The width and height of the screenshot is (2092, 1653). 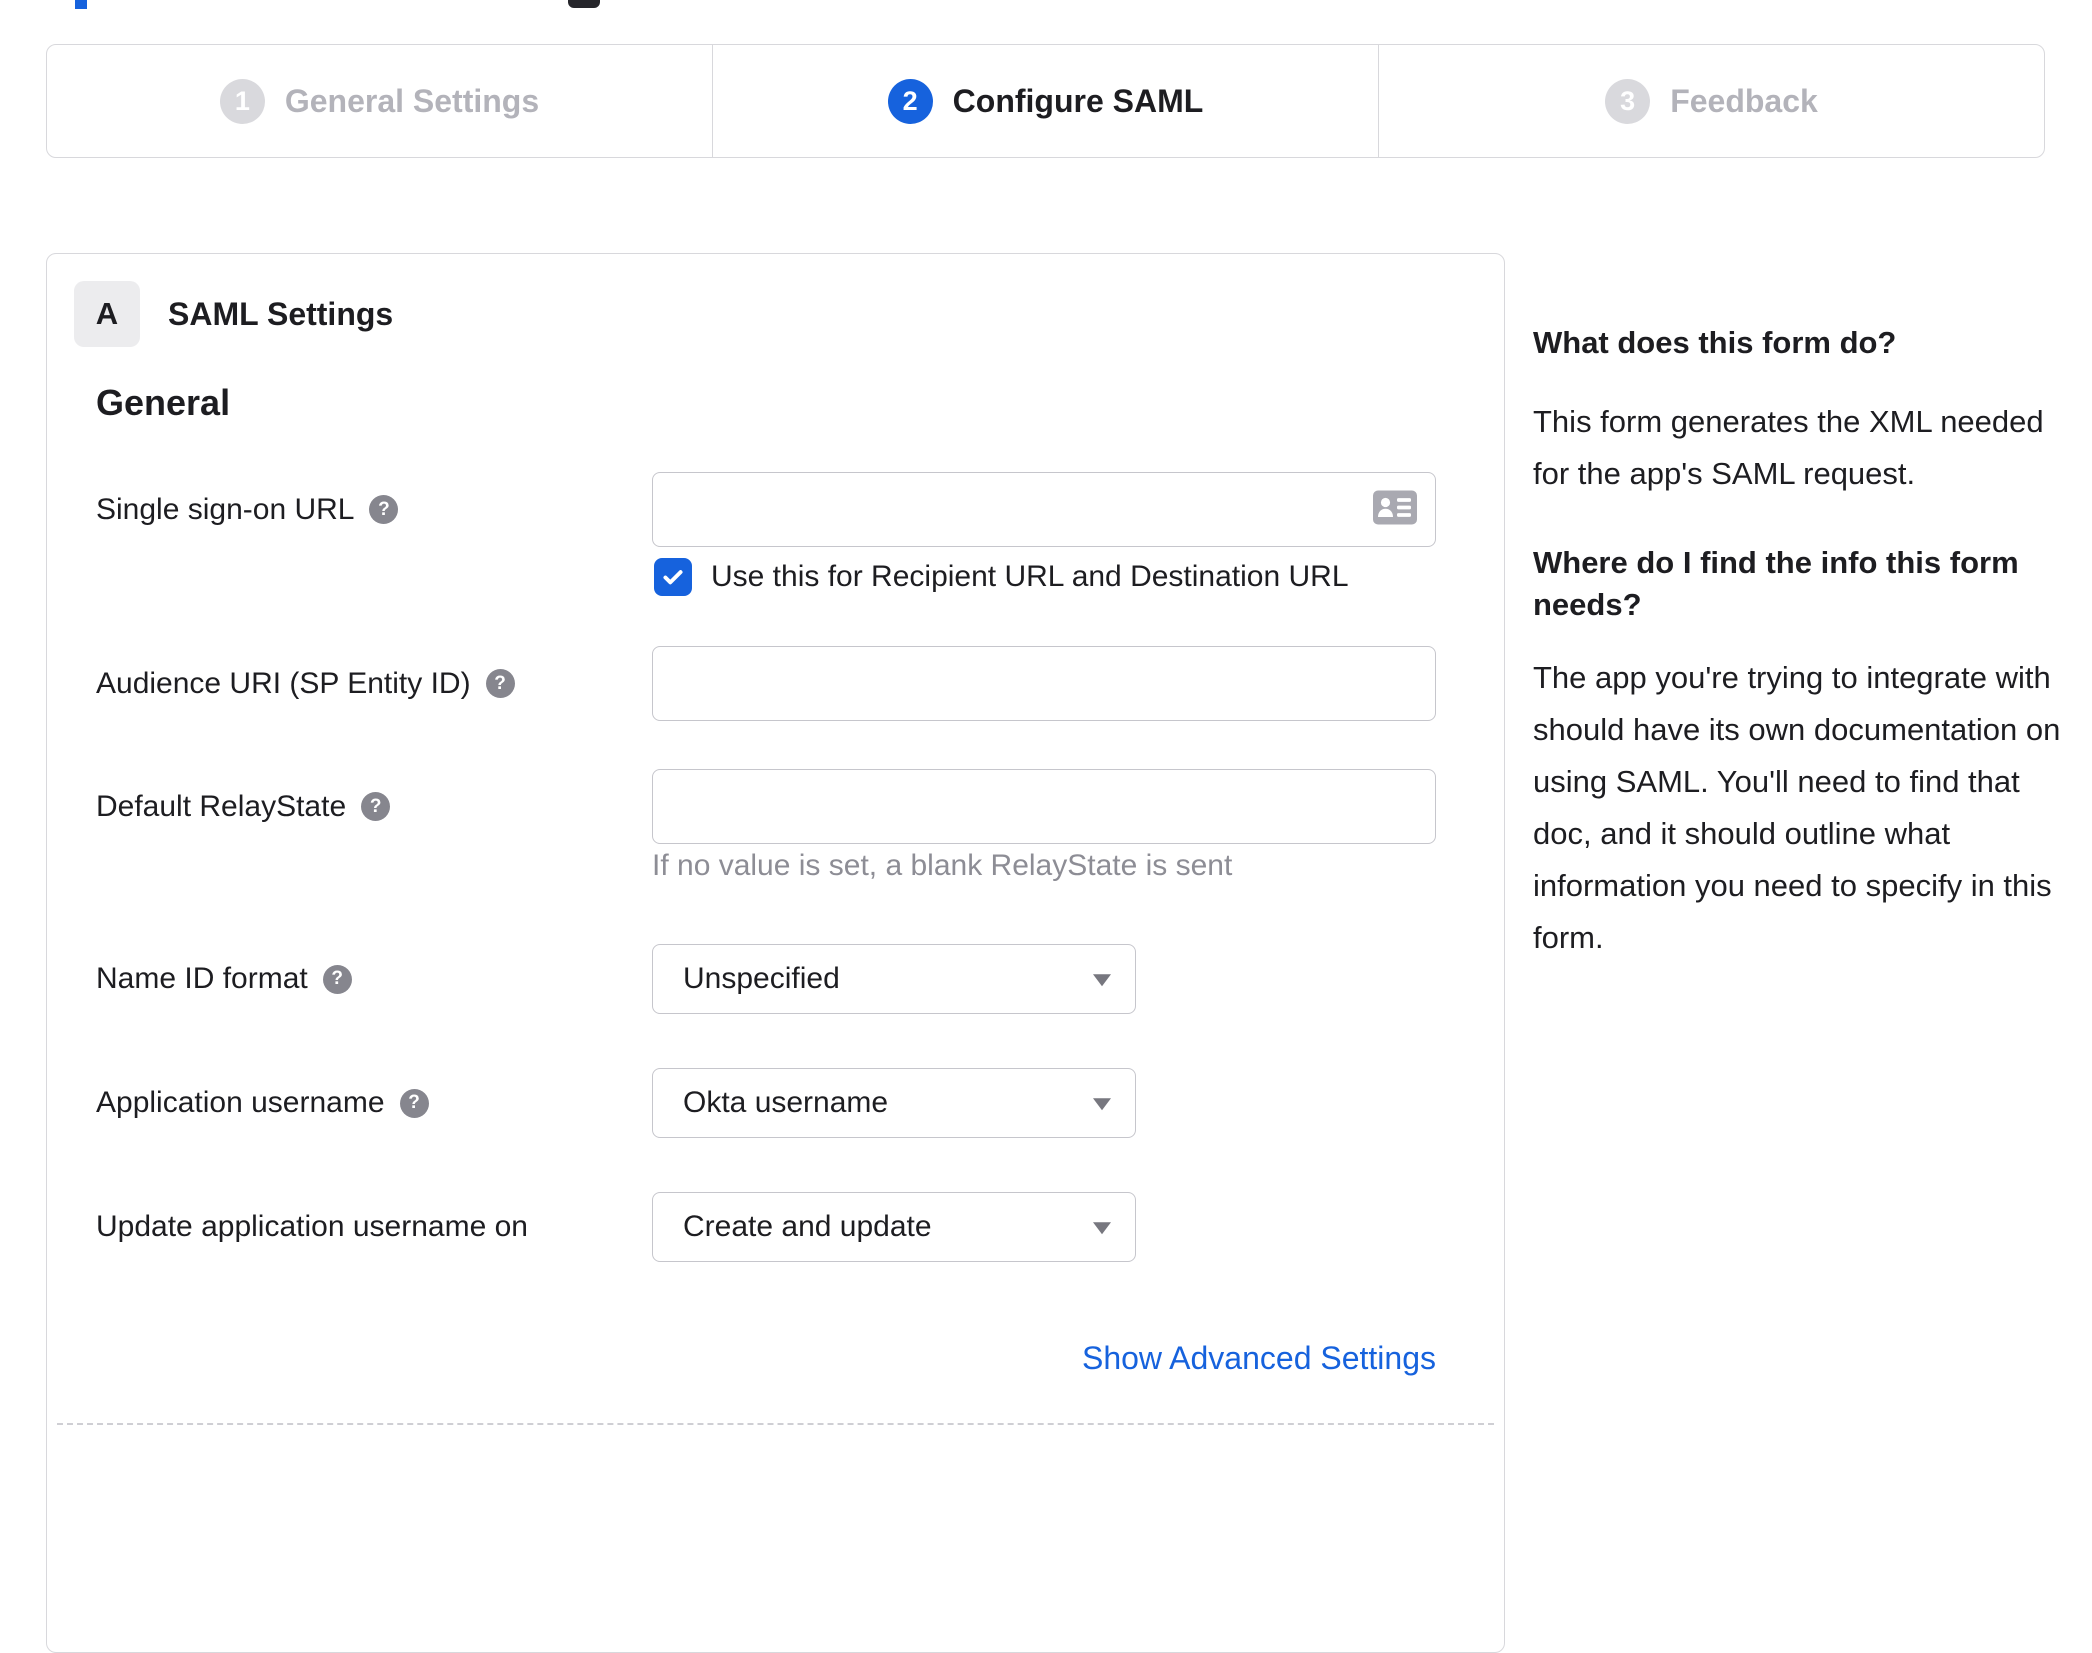 I want to click on step-configure-saml: 2 Configure SAML, so click(x=1045, y=101).